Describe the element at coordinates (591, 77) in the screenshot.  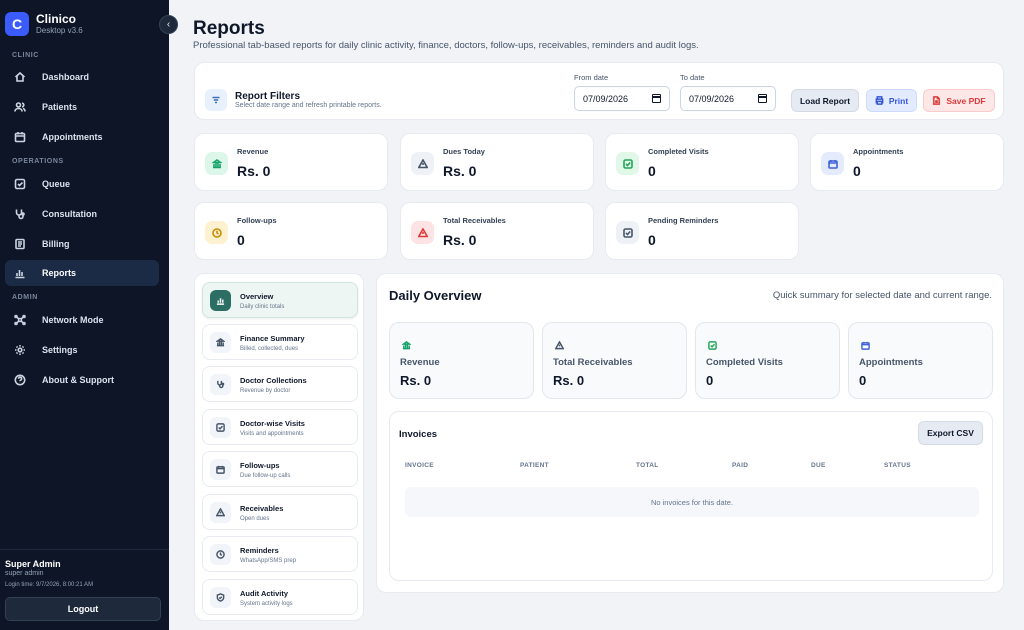
I see `from-date-label: From date` at that location.